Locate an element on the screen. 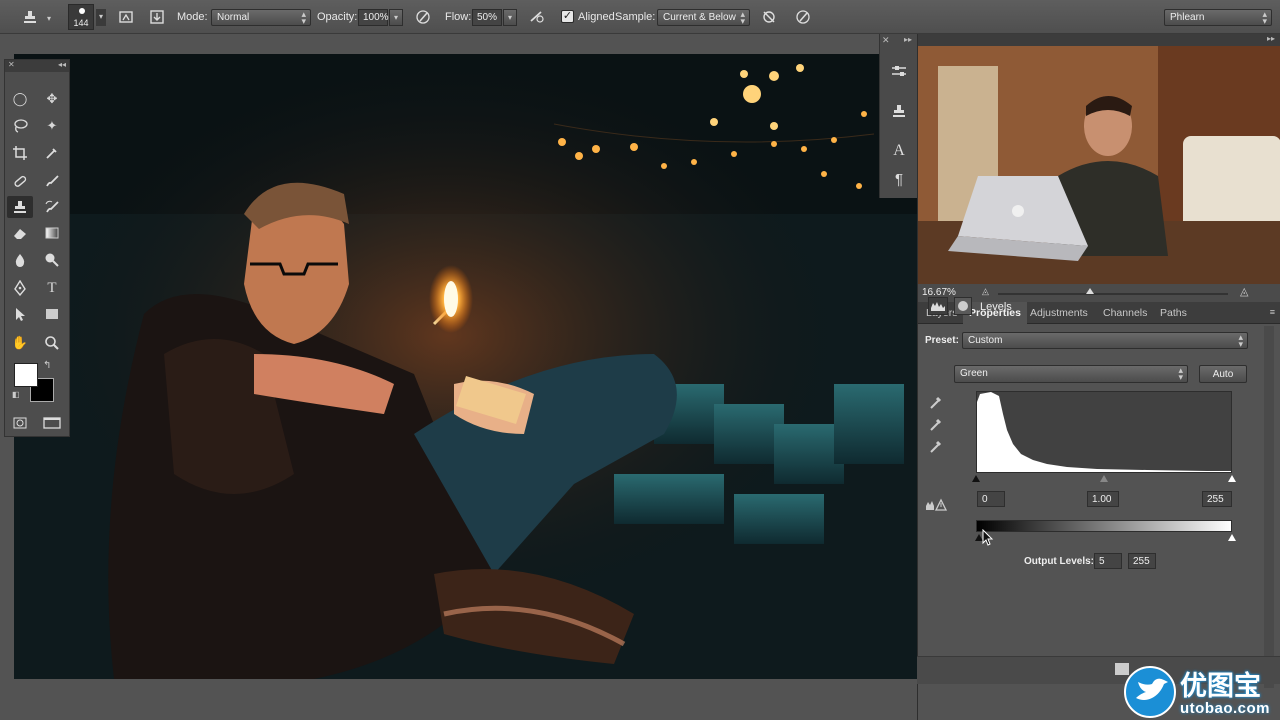 The image size is (1280, 720). healing-brush-icon is located at coordinates (20, 181).